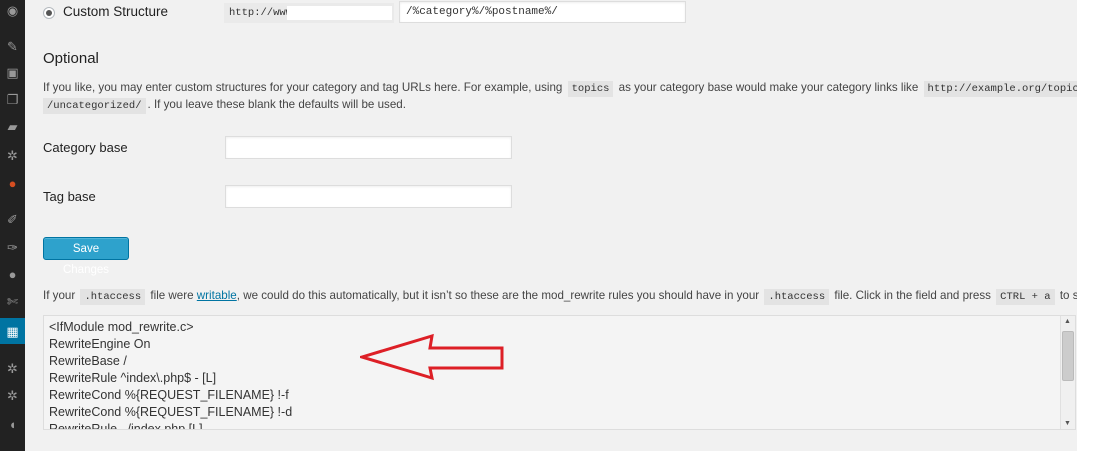 The image size is (1100, 451). I want to click on settings-icon: ✲, so click(12, 155).